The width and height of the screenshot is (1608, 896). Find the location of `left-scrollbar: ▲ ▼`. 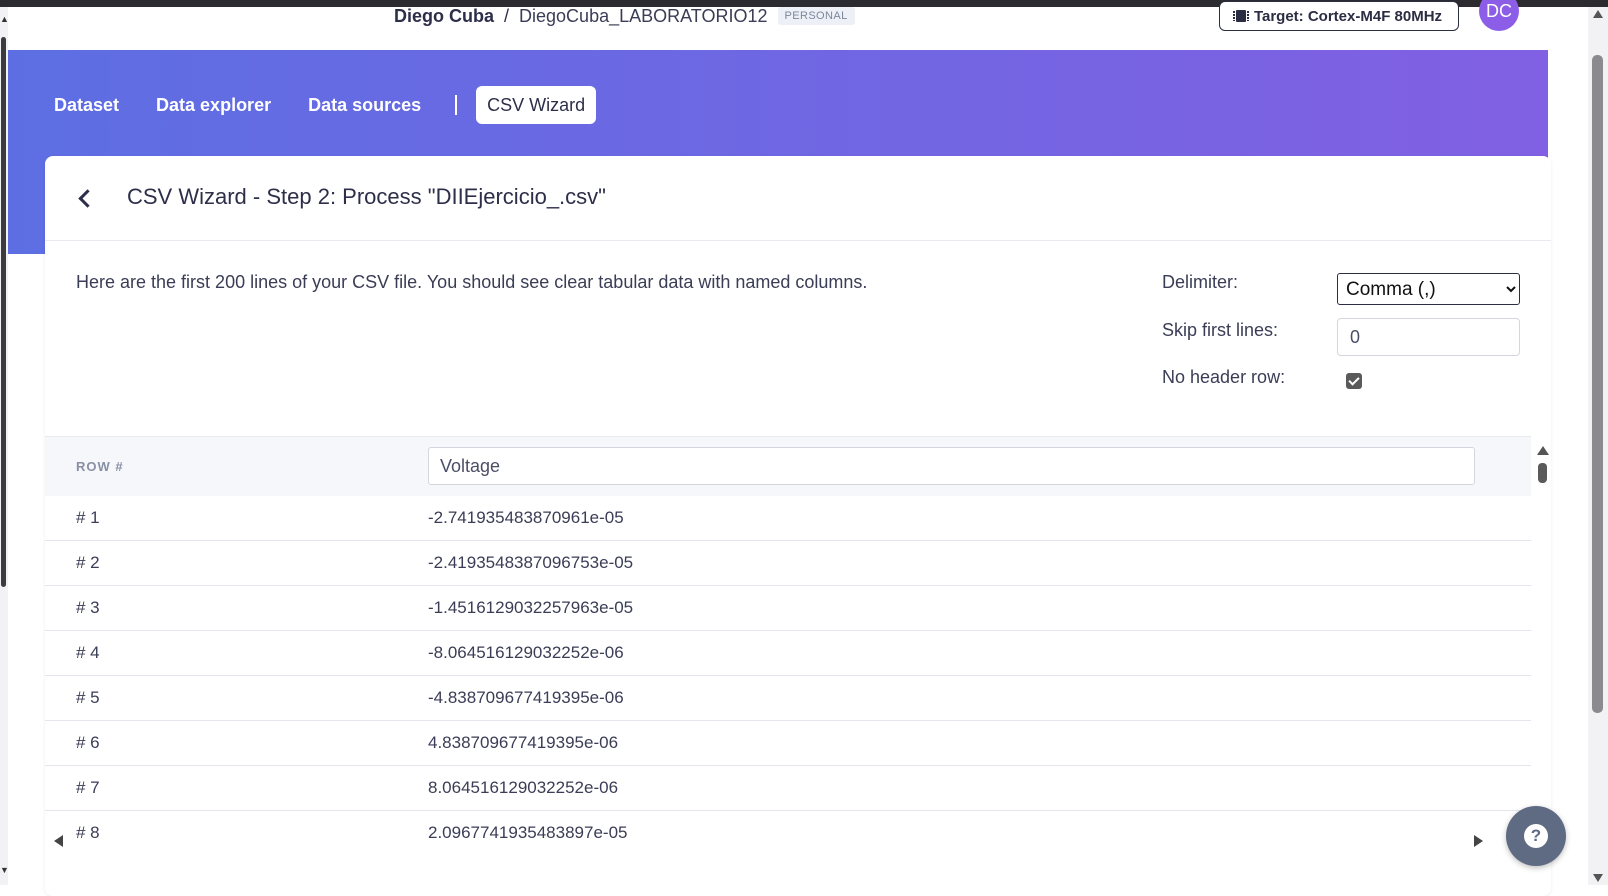

left-scrollbar: ▲ ▼ is located at coordinates (4, 446).